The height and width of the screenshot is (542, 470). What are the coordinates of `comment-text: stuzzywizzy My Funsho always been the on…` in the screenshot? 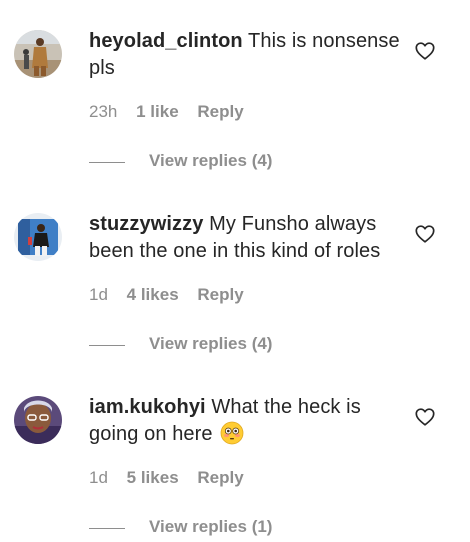 It's located at (245, 238).